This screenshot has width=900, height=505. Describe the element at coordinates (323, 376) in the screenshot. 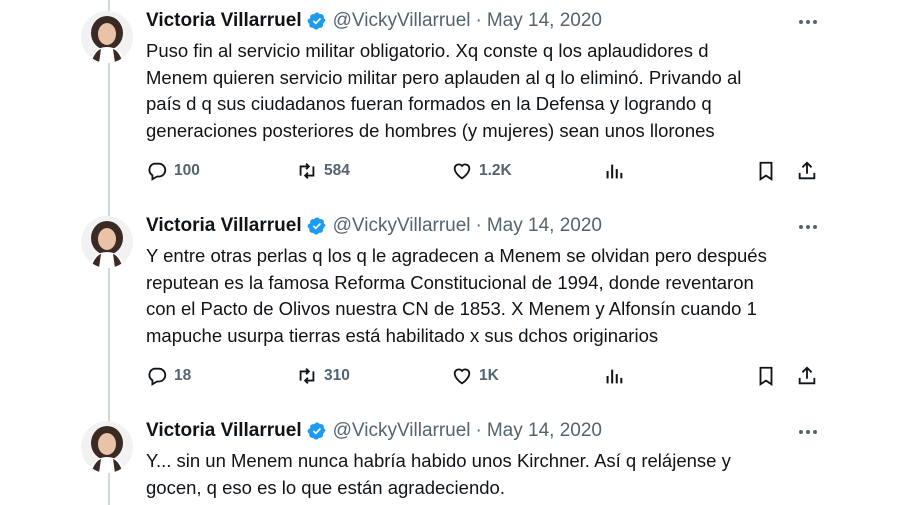

I see `repost-button: 310` at that location.